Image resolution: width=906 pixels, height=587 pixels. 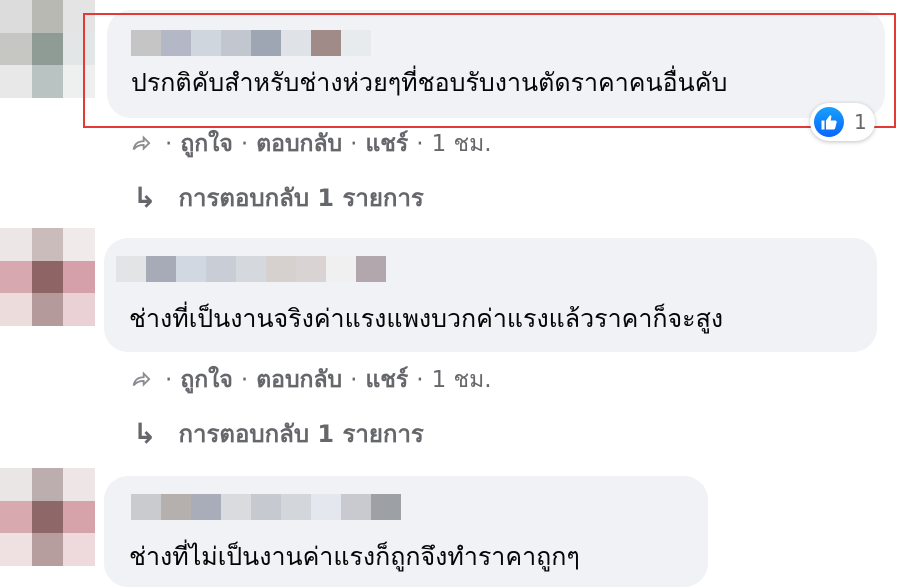 I want to click on reaction-badge: 1, so click(x=842, y=122).